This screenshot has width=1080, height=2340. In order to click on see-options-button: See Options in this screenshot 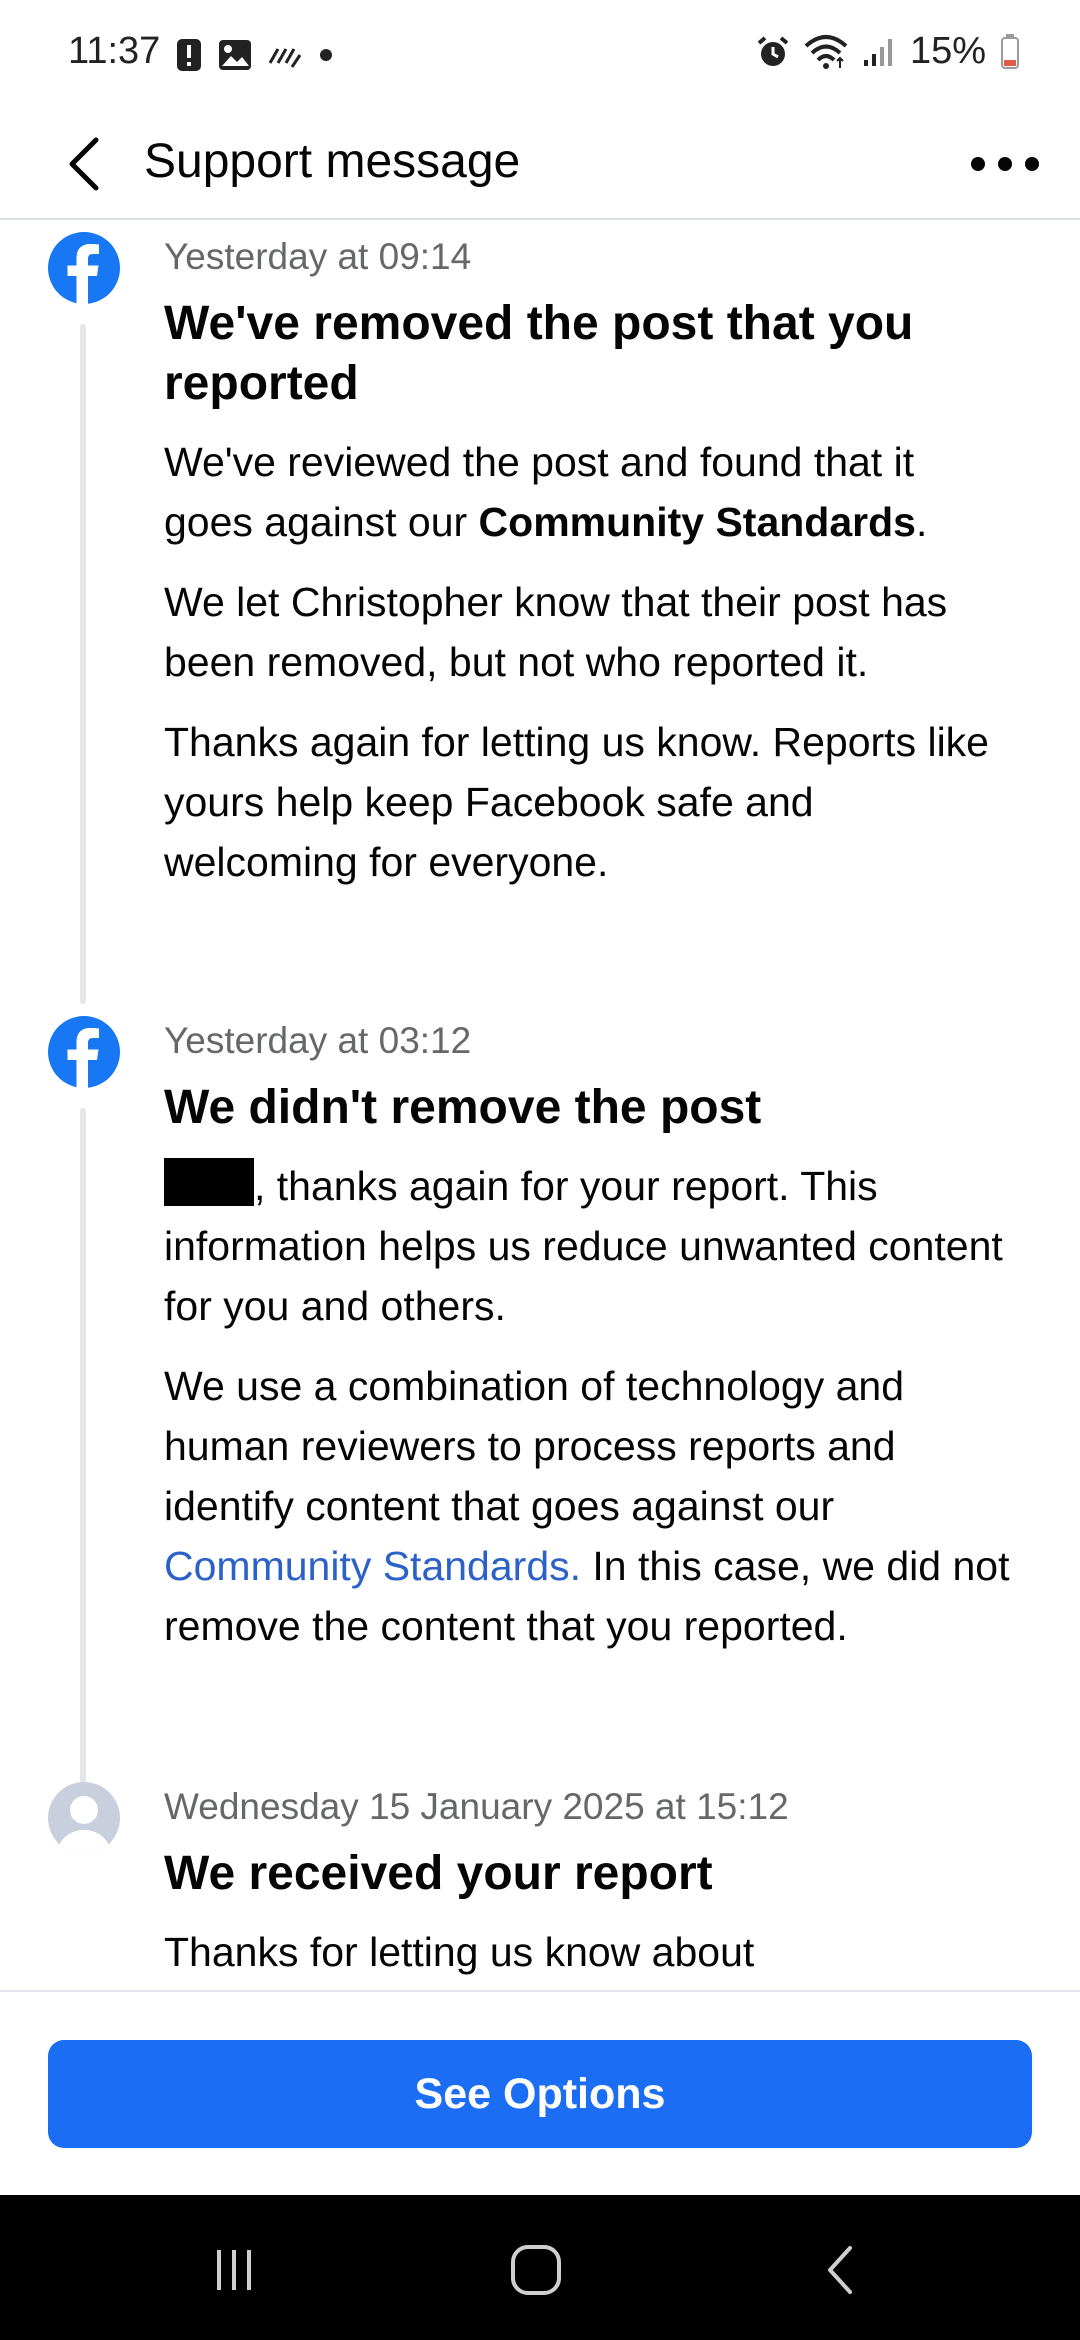, I will do `click(540, 2094)`.